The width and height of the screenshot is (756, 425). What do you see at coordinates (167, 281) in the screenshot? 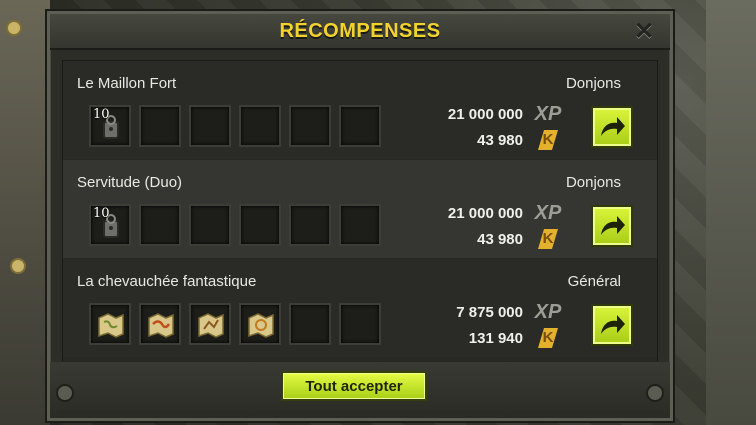
I see `reward-name: La chevauchée fantastique` at bounding box center [167, 281].